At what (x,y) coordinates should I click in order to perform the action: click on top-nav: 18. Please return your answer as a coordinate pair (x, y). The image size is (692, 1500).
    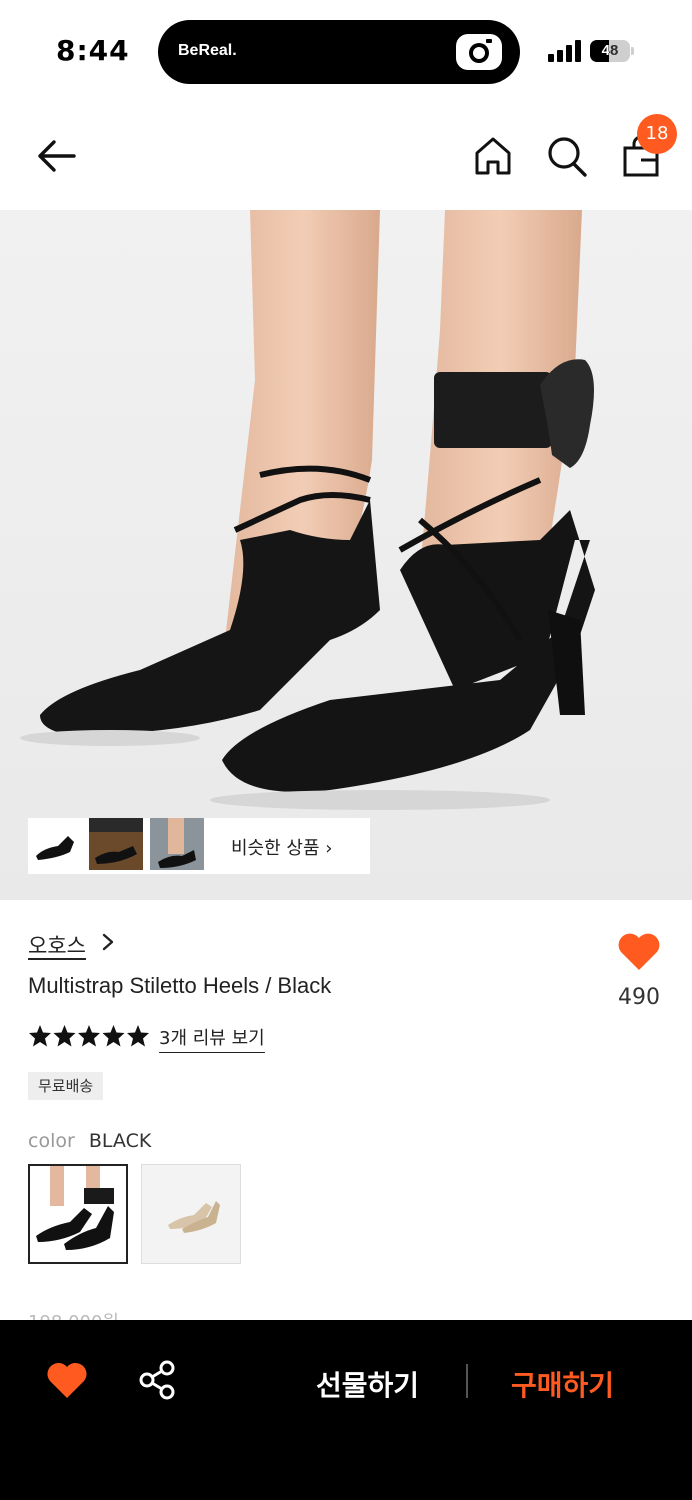
    Looking at the image, I should click on (346, 155).